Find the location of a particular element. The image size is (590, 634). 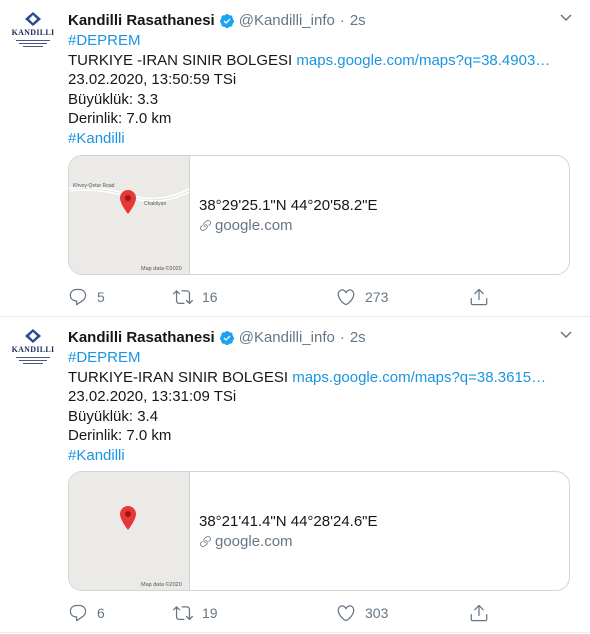

tweet-actions: 5 16 273 is located at coordinates (288, 297).